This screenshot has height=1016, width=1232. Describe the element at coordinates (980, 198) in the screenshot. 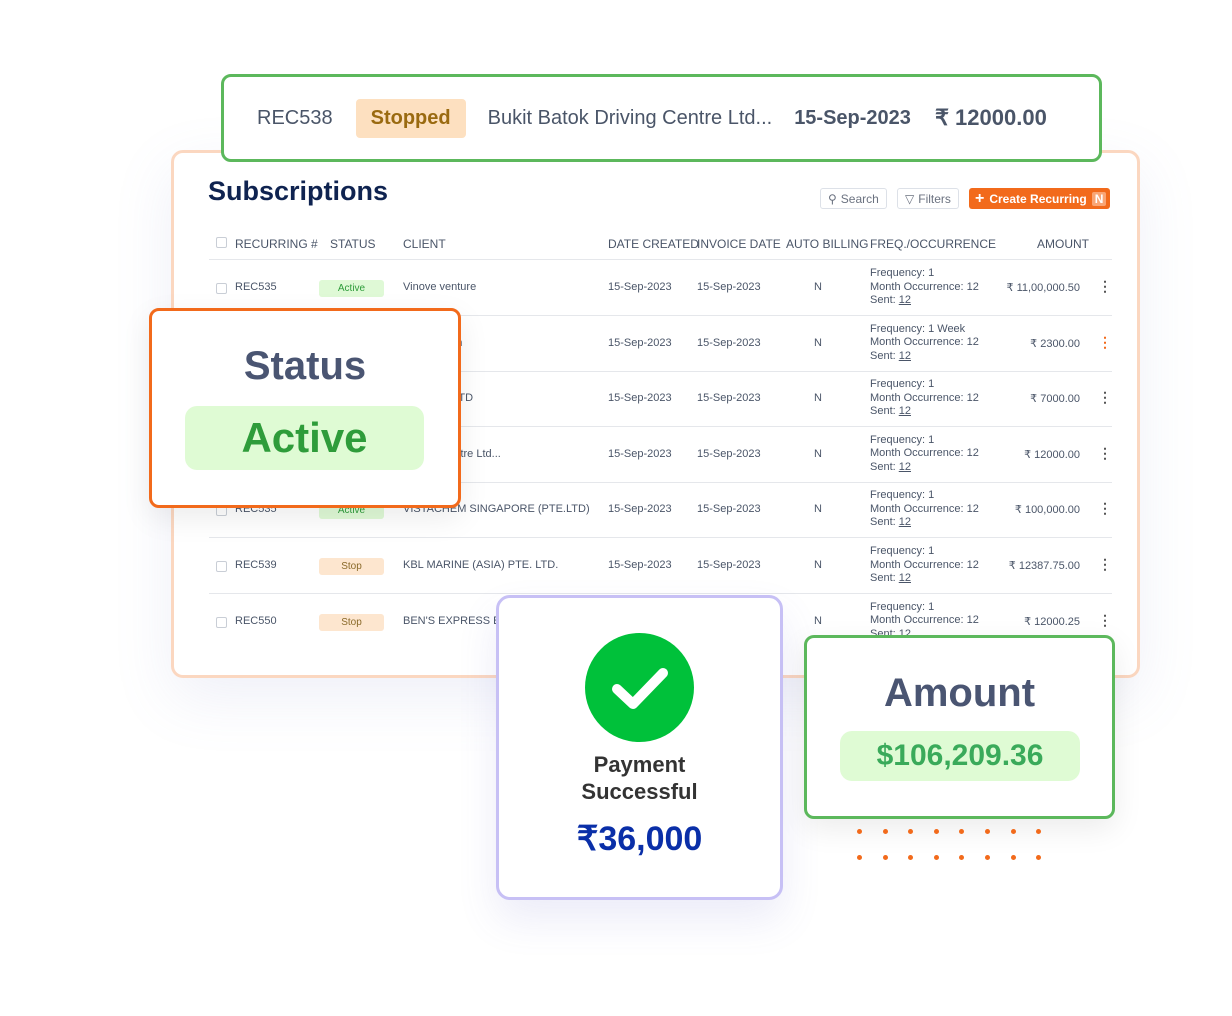

I see `plus-icon: +` at that location.